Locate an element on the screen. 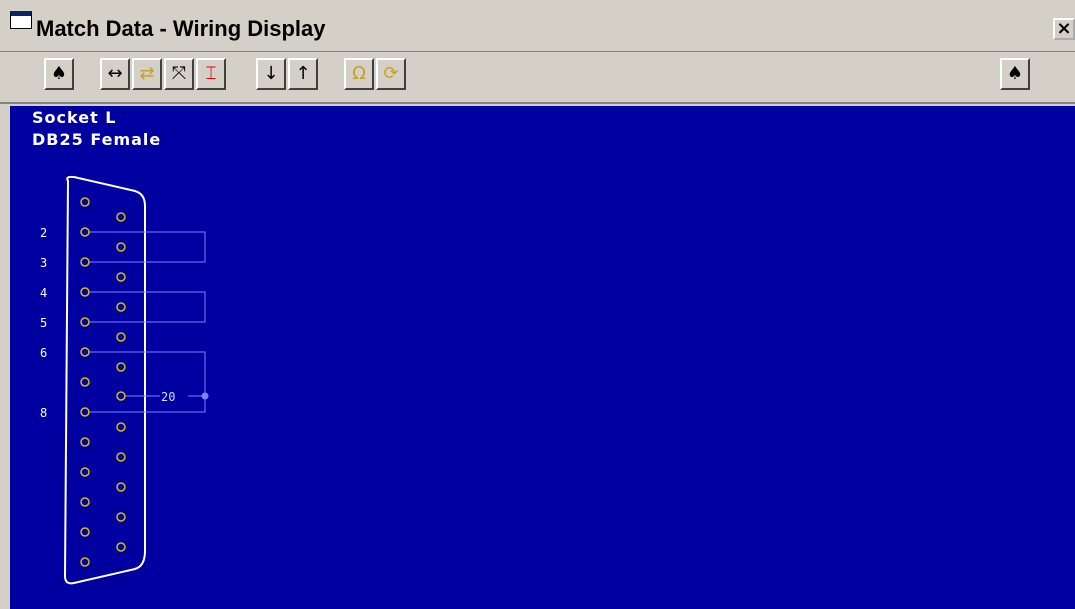 This screenshot has width=1075, height=609. junction-dot is located at coordinates (205, 396).